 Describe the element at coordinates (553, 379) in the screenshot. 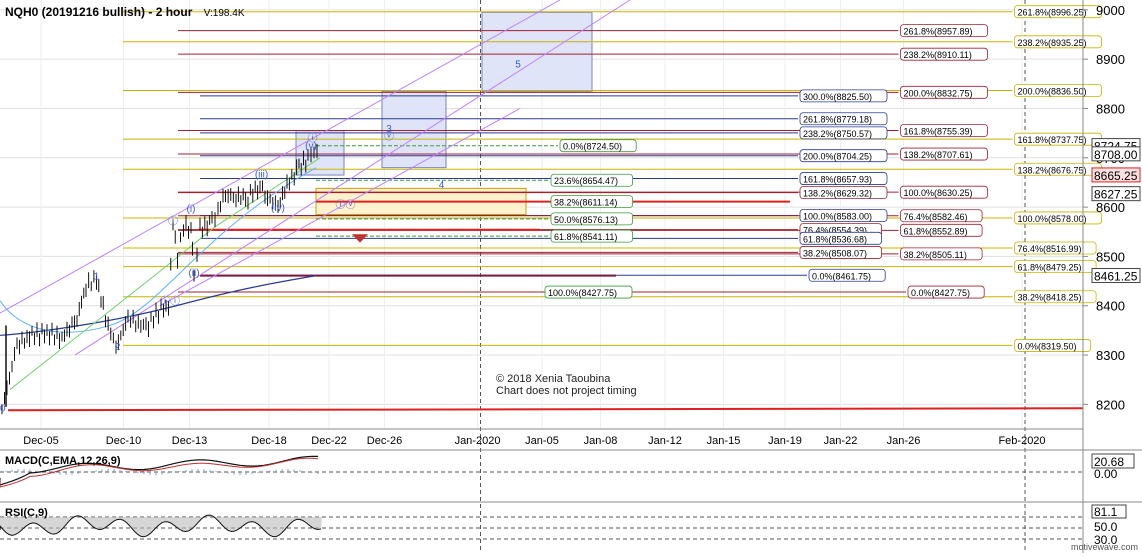

I see `copyright-text: © 2018 Xenia Taoubina` at that location.